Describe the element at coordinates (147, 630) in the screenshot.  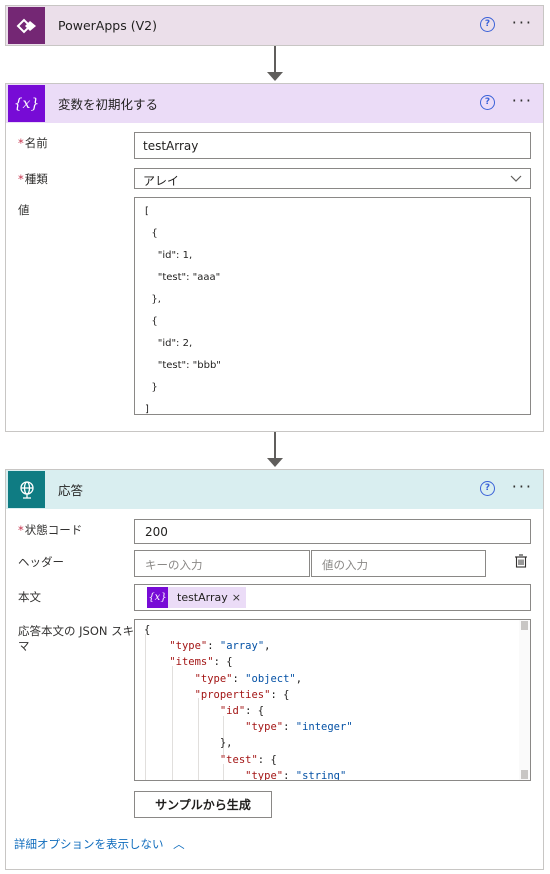
I see `schema-line: {` at that location.